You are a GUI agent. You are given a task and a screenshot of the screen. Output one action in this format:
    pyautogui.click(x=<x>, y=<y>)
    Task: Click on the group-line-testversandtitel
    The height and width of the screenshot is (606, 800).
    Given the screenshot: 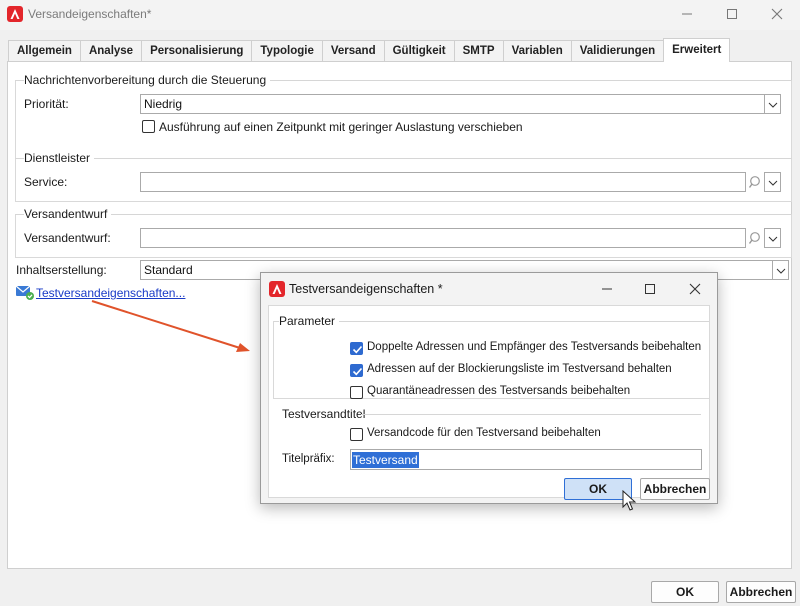 What is the action you would take?
    pyautogui.click(x=531, y=414)
    